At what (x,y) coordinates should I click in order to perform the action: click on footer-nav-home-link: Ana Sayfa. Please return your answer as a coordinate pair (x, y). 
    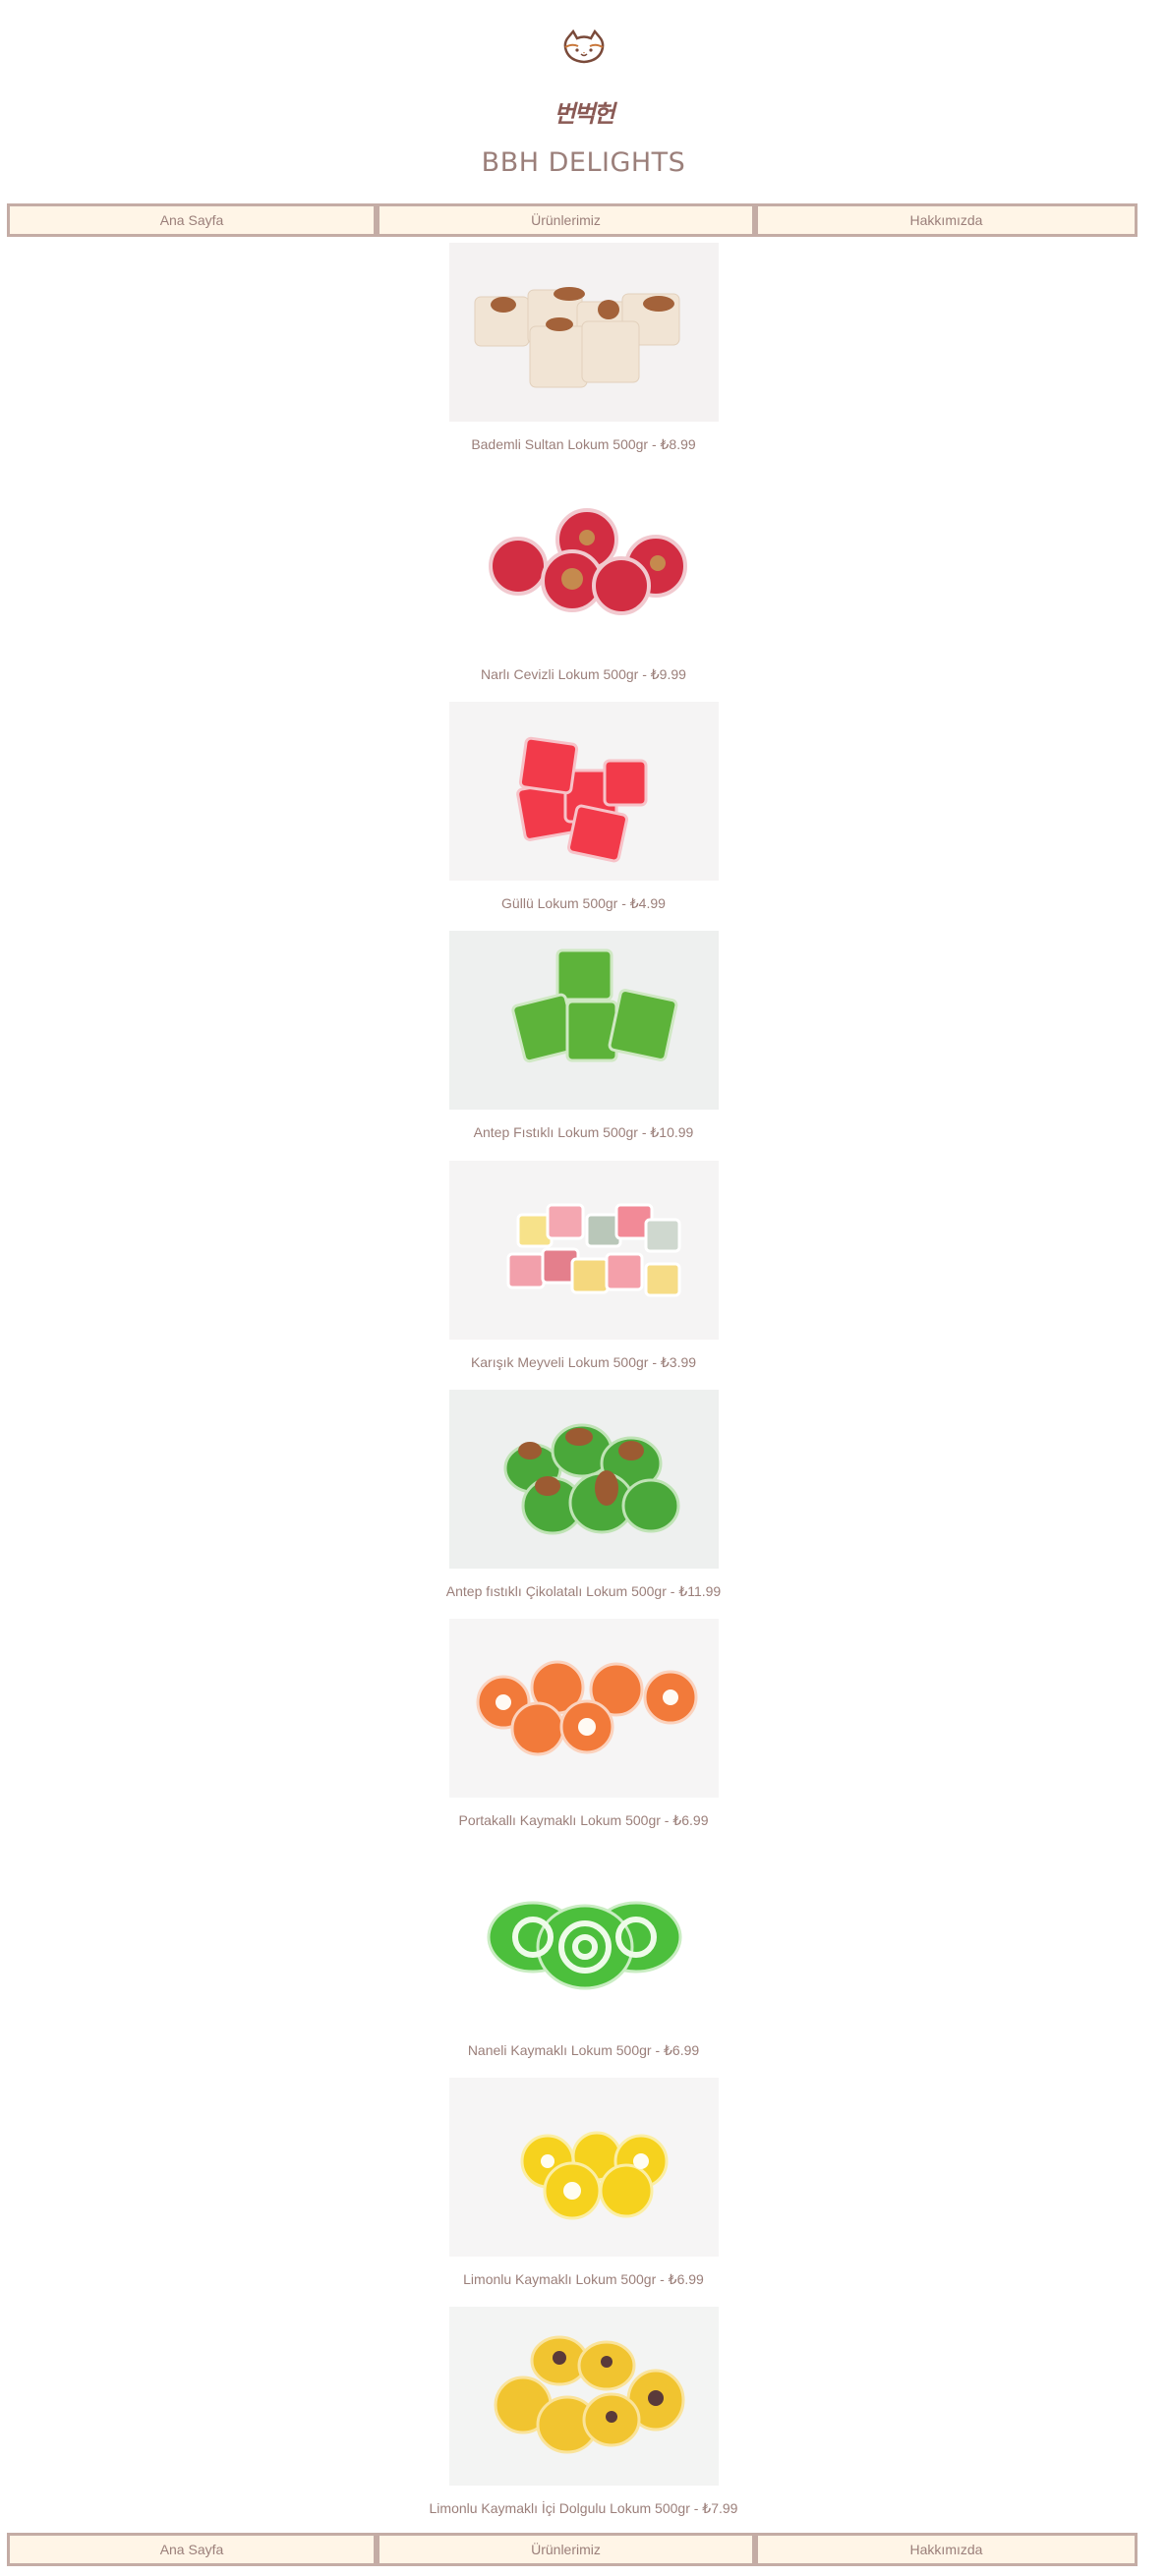
    Looking at the image, I should click on (192, 2550).